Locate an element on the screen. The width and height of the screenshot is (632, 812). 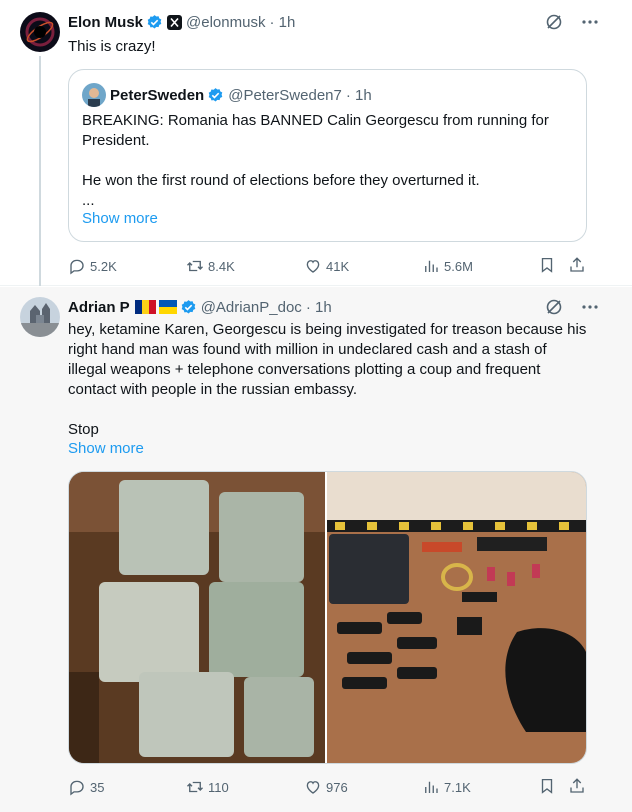
avatar-adrian-p is located at coordinates (40, 317).